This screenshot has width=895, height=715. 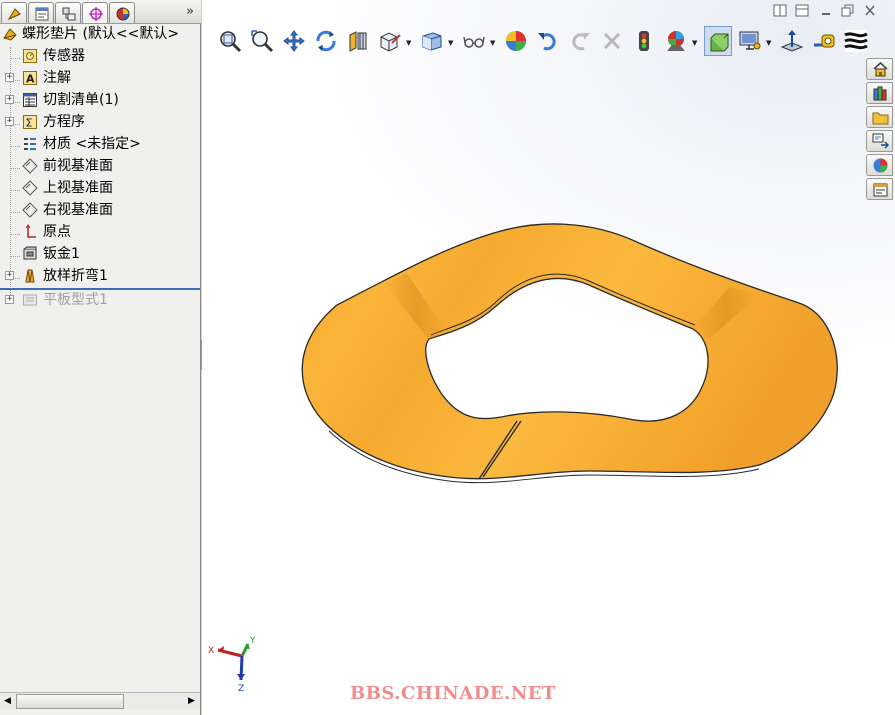 What do you see at coordinates (78, 210) in the screenshot?
I see `tree-item-label: 右视基准面` at bounding box center [78, 210].